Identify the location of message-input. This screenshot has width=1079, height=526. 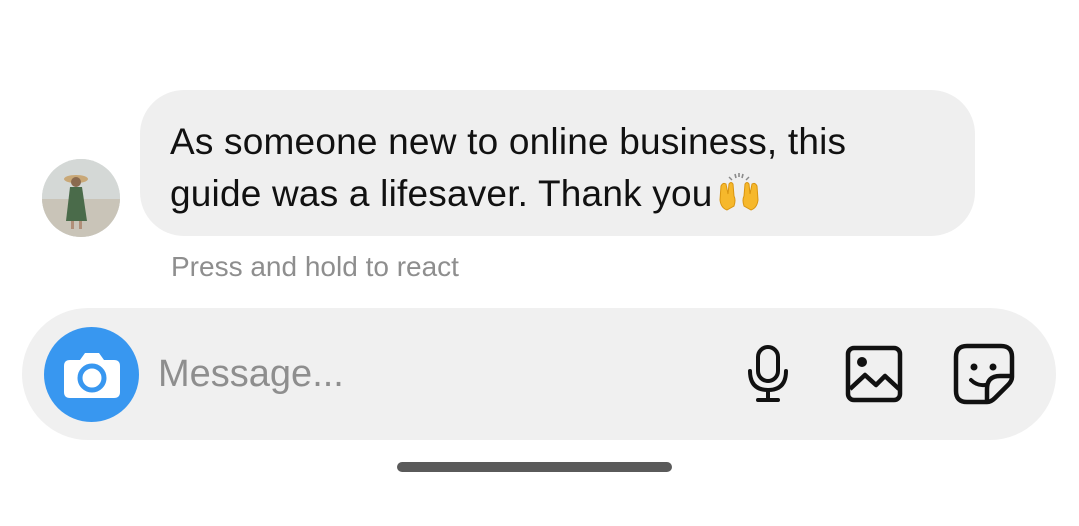
(418, 374).